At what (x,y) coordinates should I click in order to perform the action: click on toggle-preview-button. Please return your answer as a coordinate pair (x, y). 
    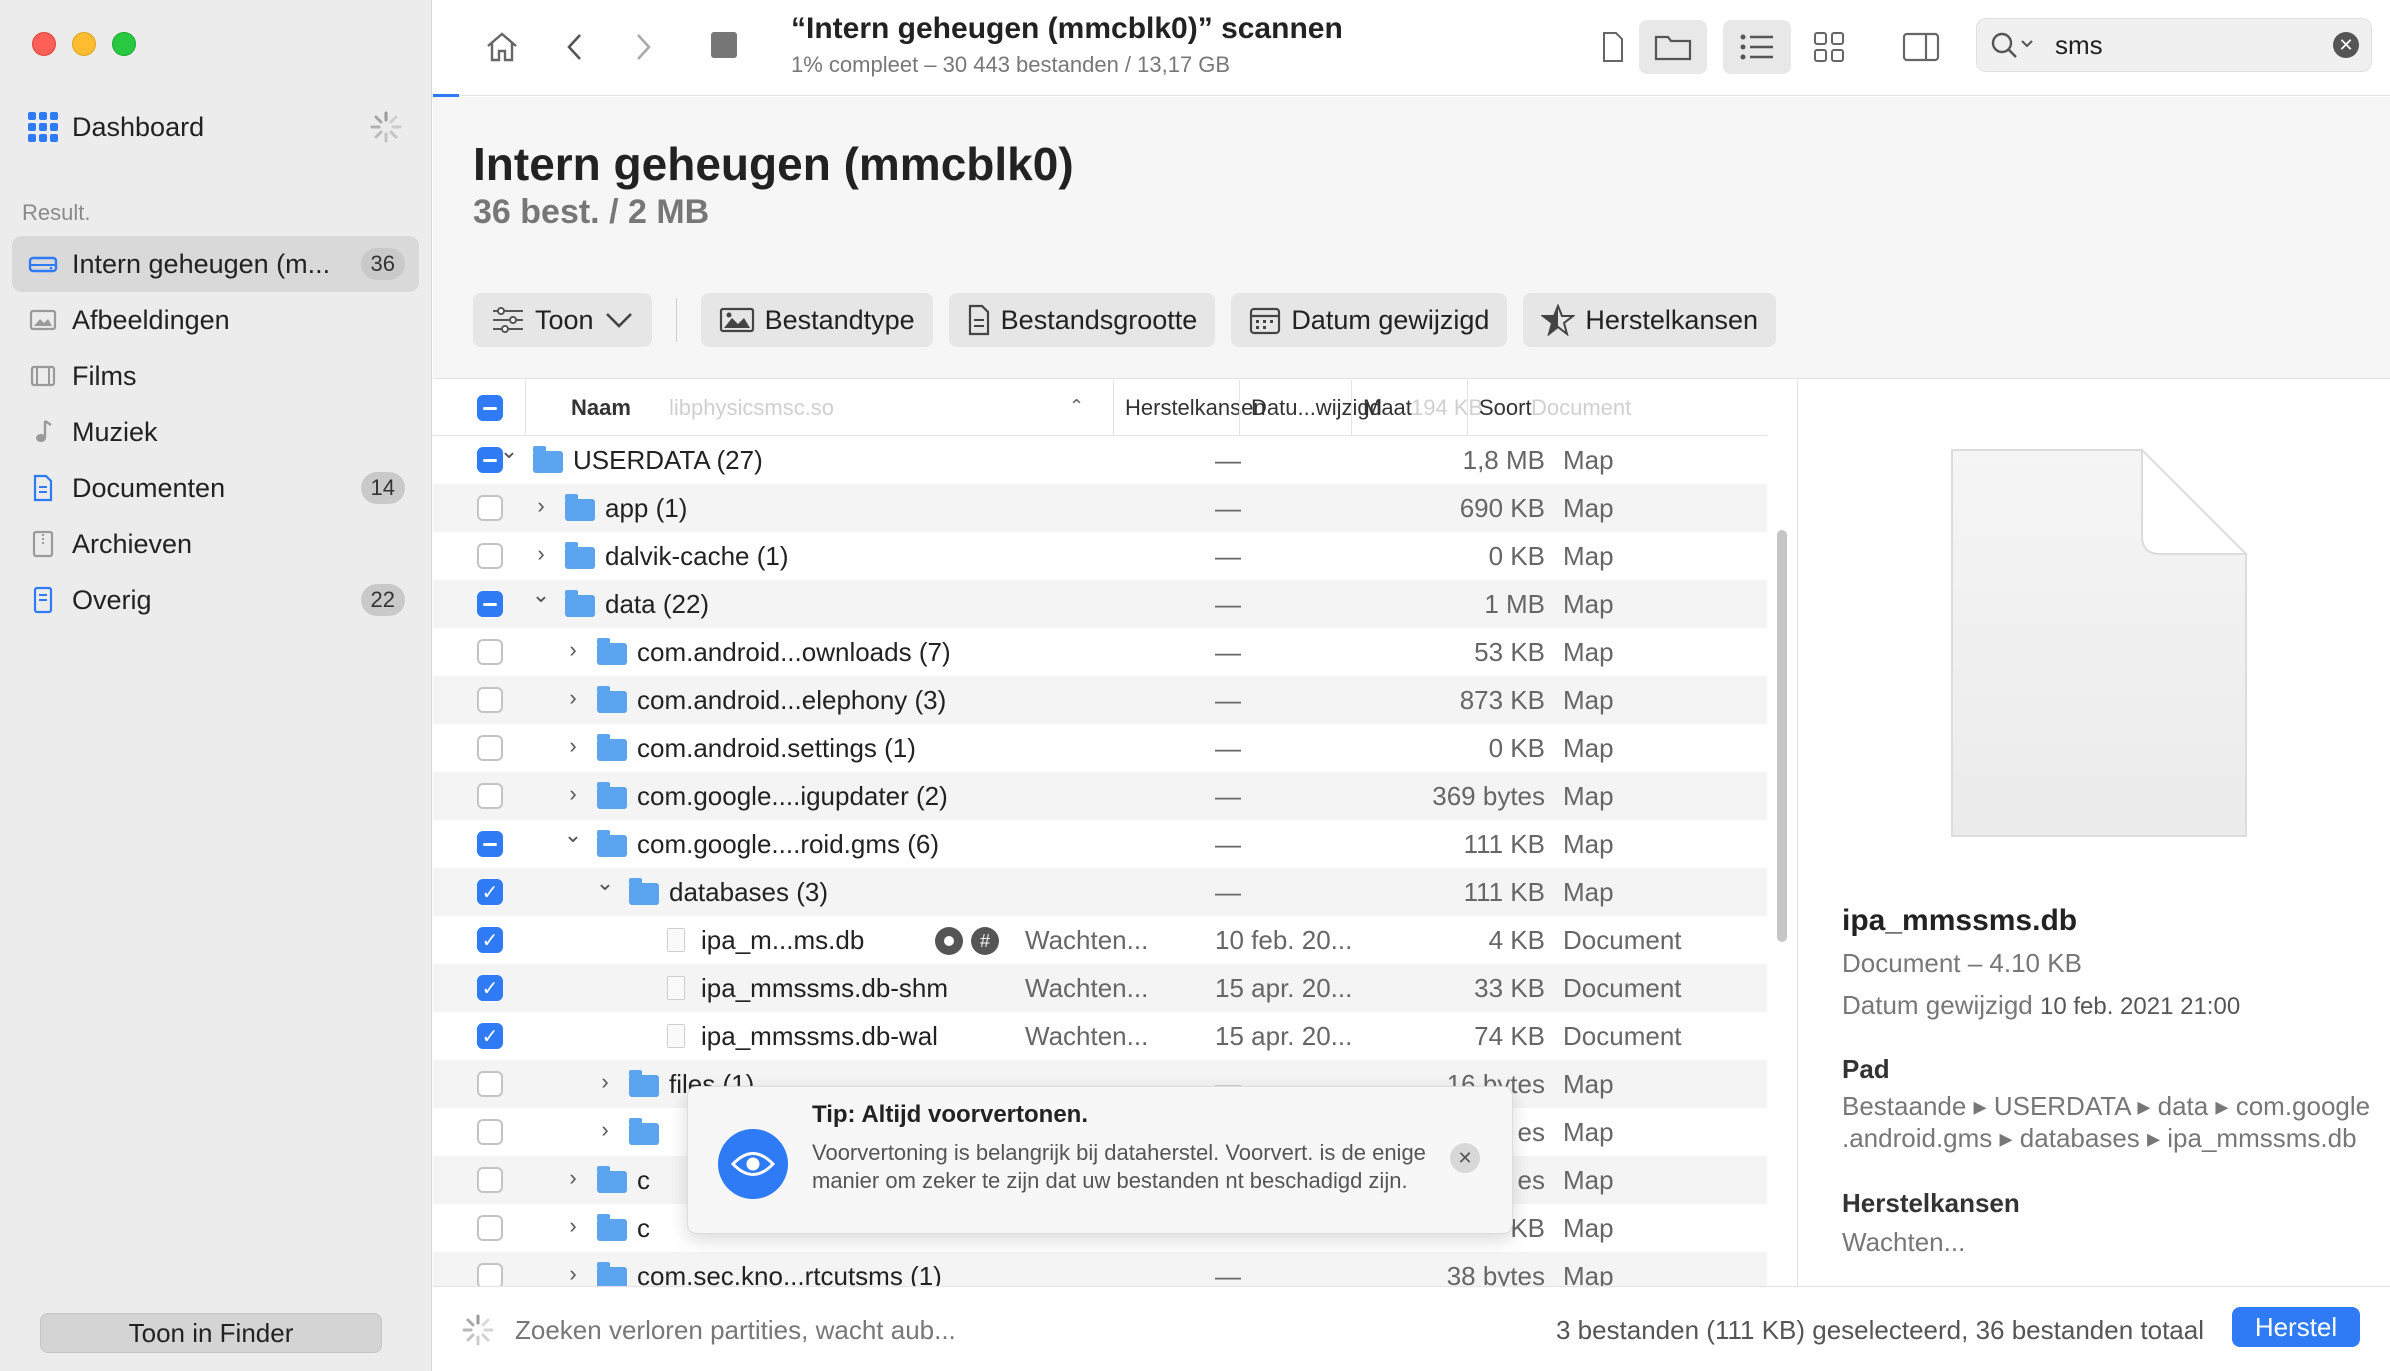
    Looking at the image, I should click on (1921, 47).